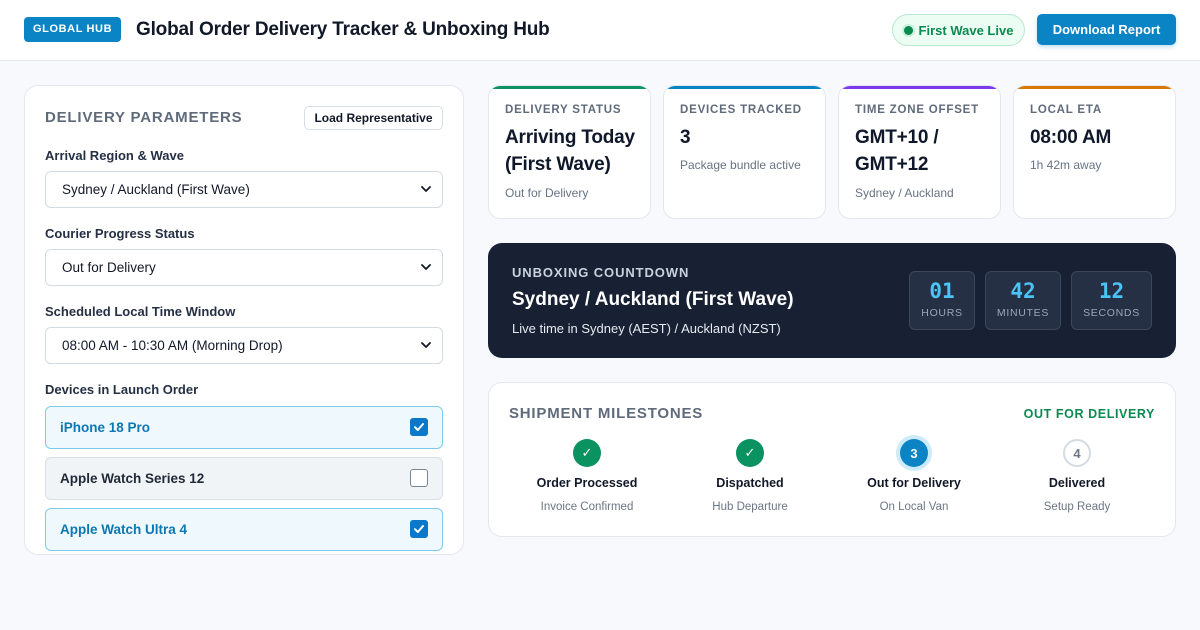 This screenshot has height=630, width=1200. I want to click on countdown-hours: 01 HOURS, so click(942, 300).